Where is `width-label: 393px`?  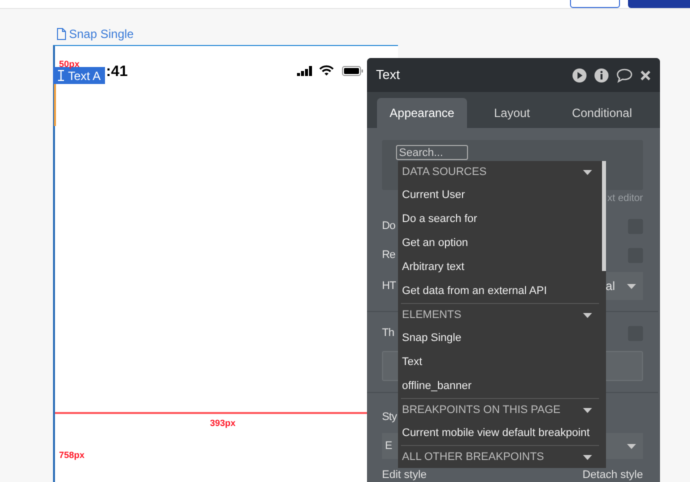
width-label: 393px is located at coordinates (223, 423).